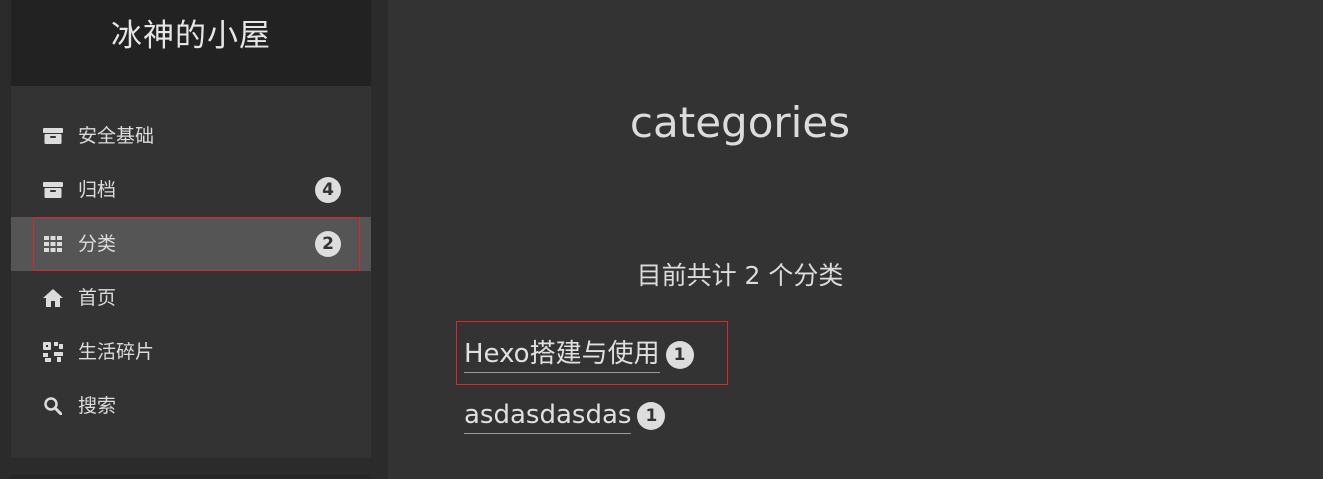 Image resolution: width=1323 pixels, height=479 pixels. I want to click on site-title: 冰神的小屋, so click(191, 32).